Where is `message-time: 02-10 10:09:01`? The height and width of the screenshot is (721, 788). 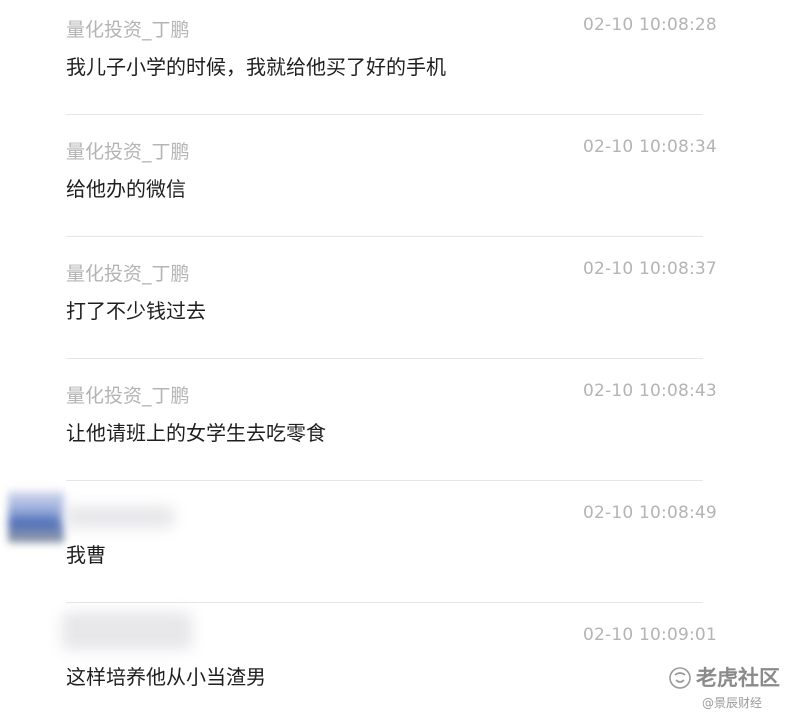 message-time: 02-10 10:09:01 is located at coordinates (650, 635).